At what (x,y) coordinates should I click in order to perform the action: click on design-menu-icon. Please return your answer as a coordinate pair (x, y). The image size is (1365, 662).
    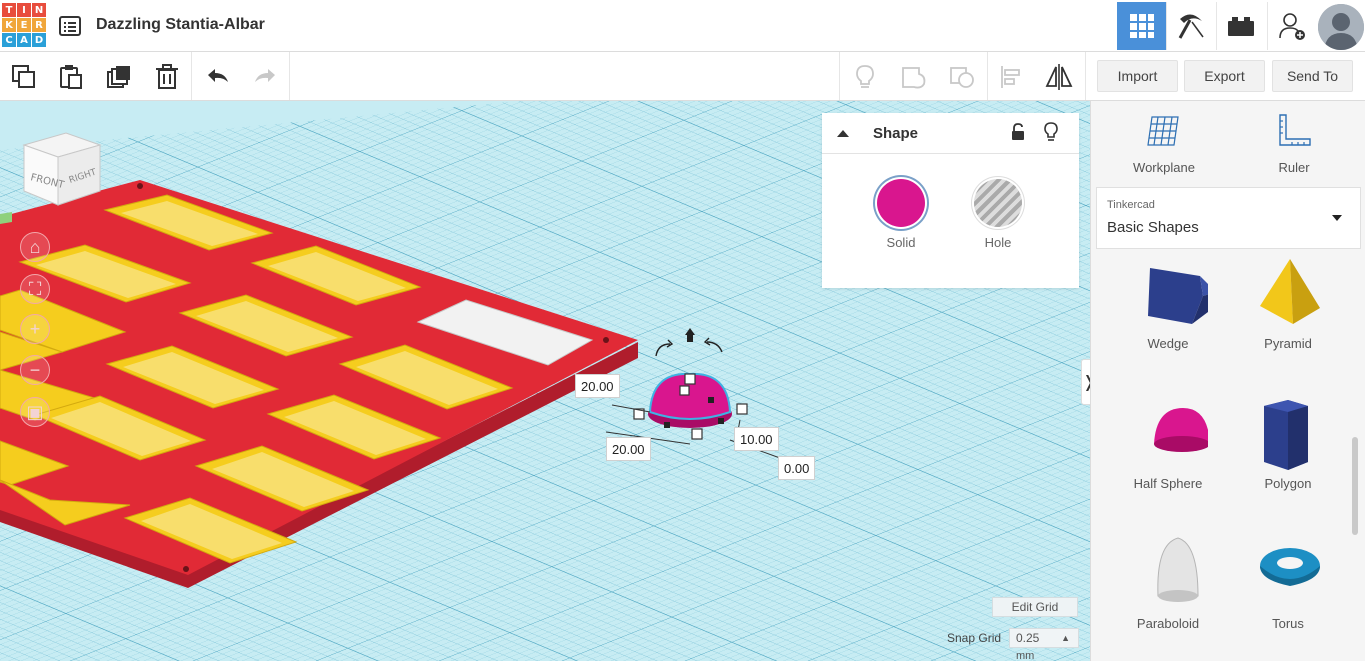
    Looking at the image, I should click on (70, 26).